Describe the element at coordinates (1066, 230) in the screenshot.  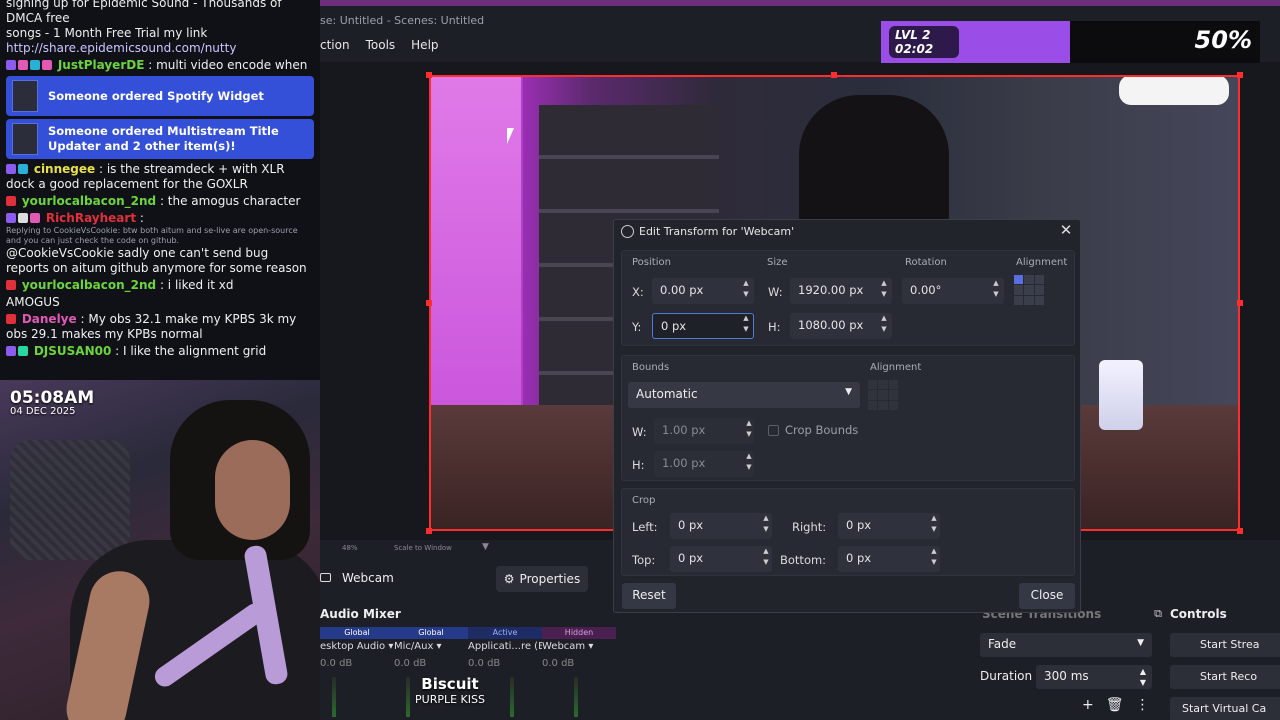
I see `close-icon: ✕` at that location.